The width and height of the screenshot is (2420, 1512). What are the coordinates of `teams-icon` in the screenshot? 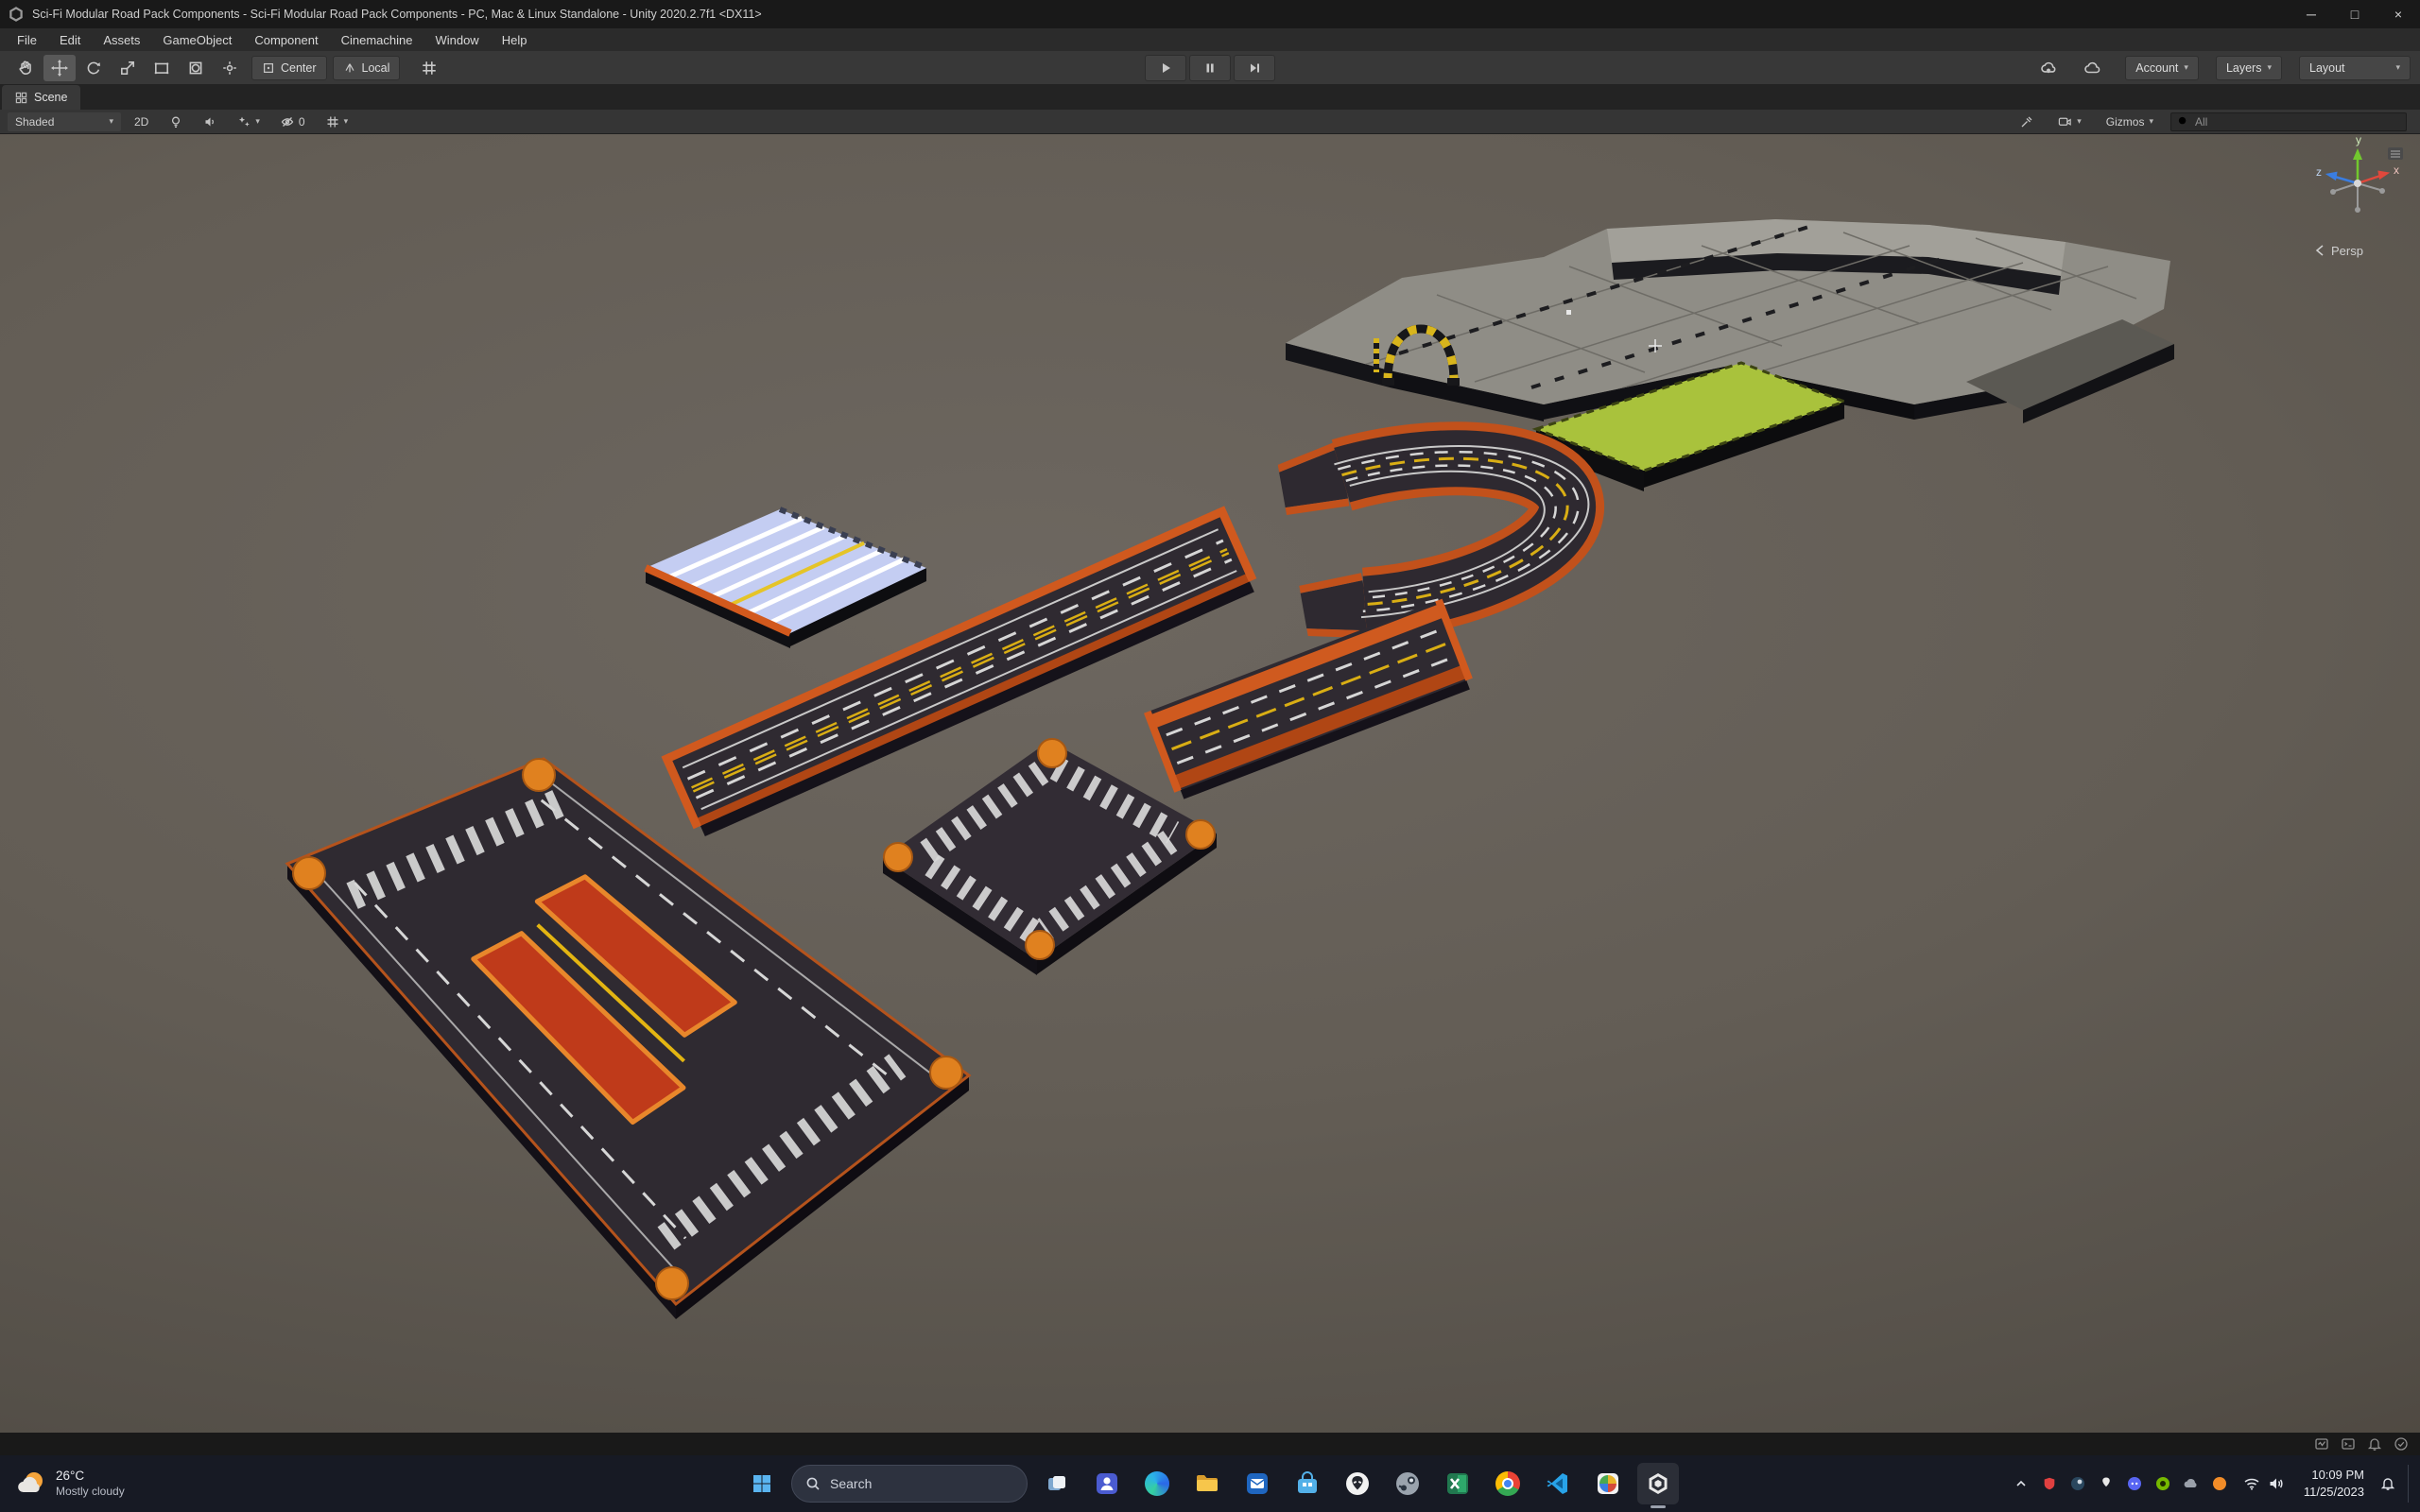 It's located at (1107, 1483).